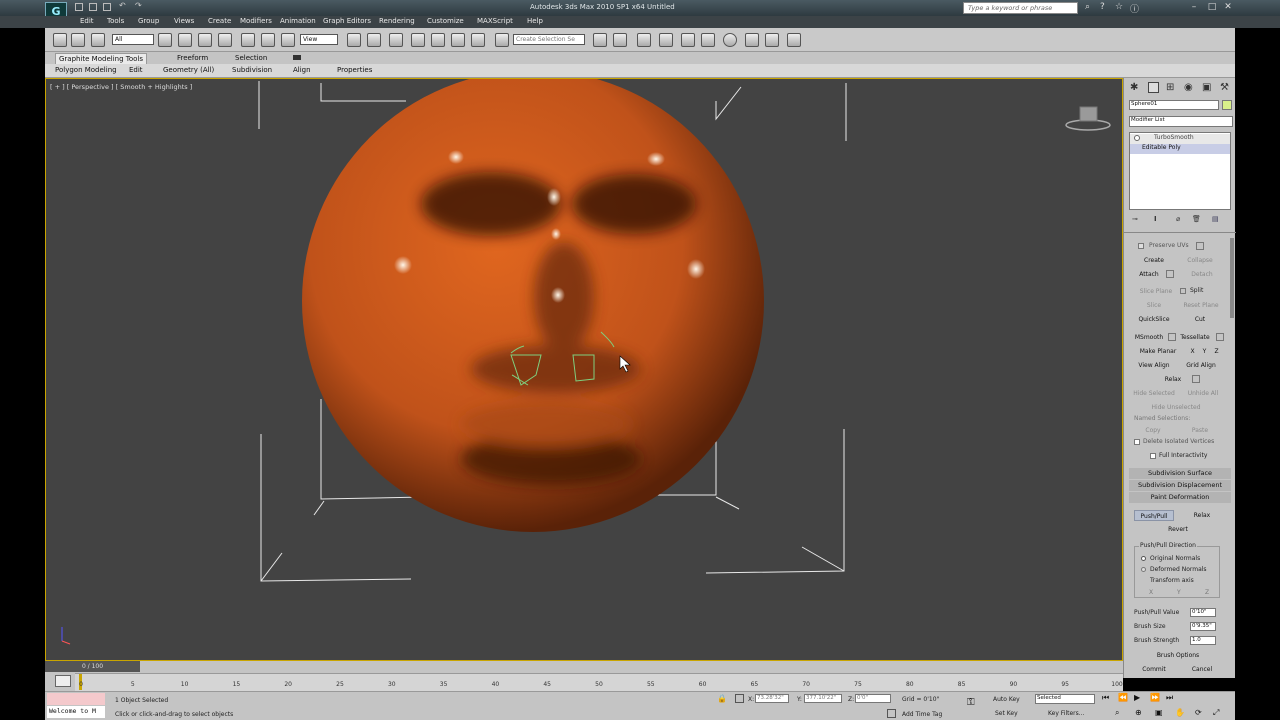  What do you see at coordinates (1206, 87) in the screenshot?
I see `display-tab-icon: ▣` at bounding box center [1206, 87].